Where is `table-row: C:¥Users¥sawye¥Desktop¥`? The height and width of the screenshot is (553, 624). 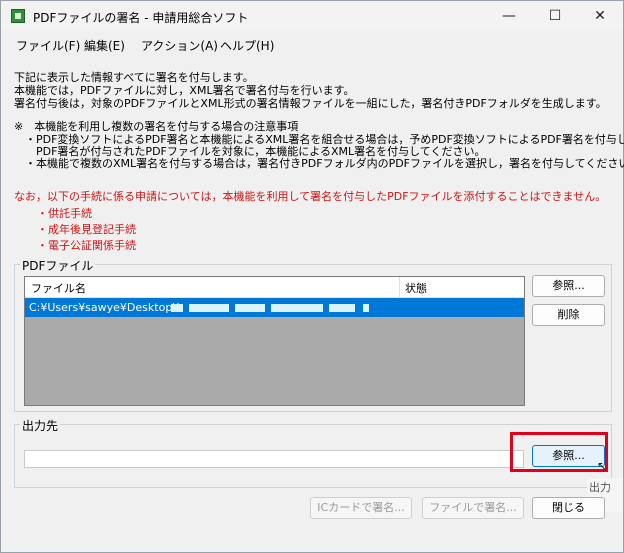
table-row: C:¥Users¥sawye¥Desktop¥ is located at coordinates (274, 307).